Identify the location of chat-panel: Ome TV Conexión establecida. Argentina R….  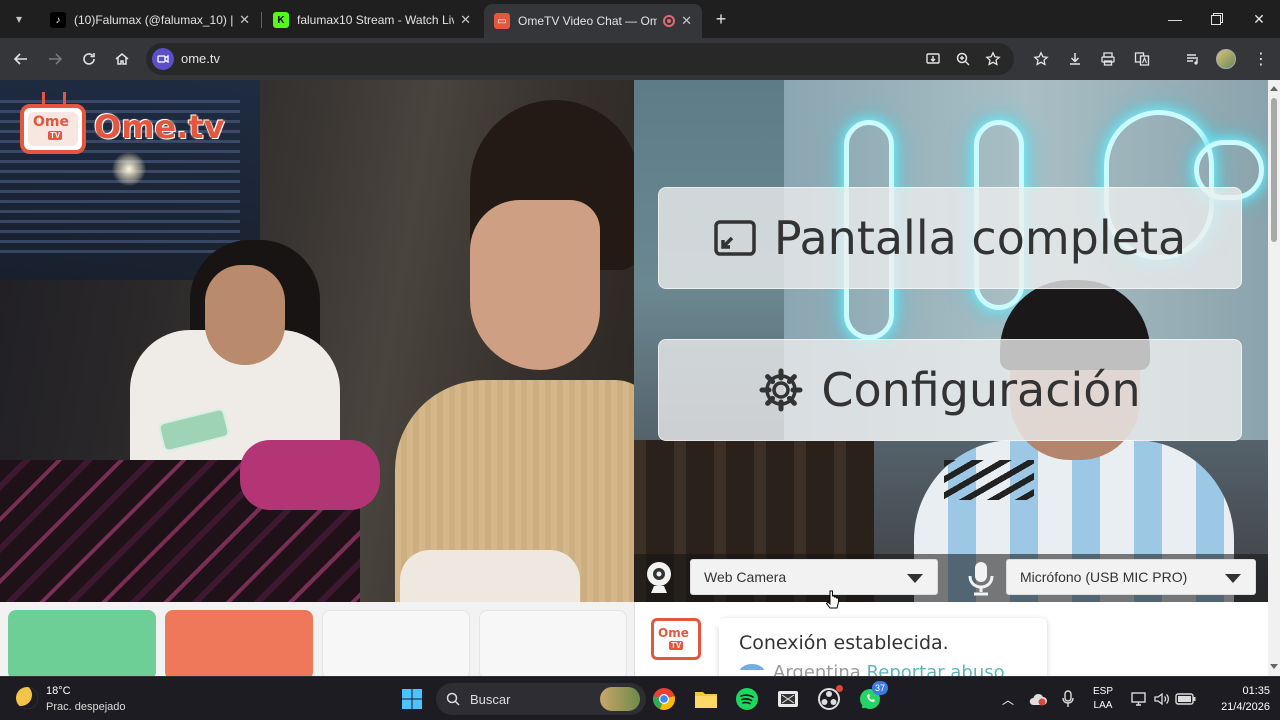
(951, 639).